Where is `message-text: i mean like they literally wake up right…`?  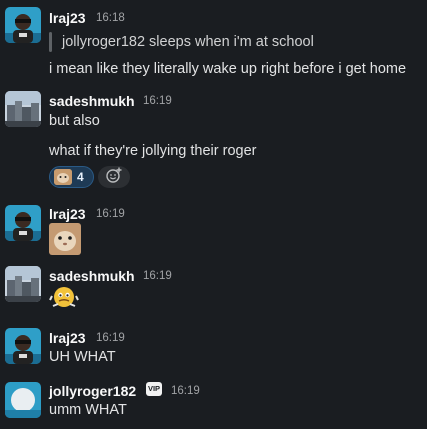
message-text: i mean like they literally wake up right… is located at coordinates (228, 69).